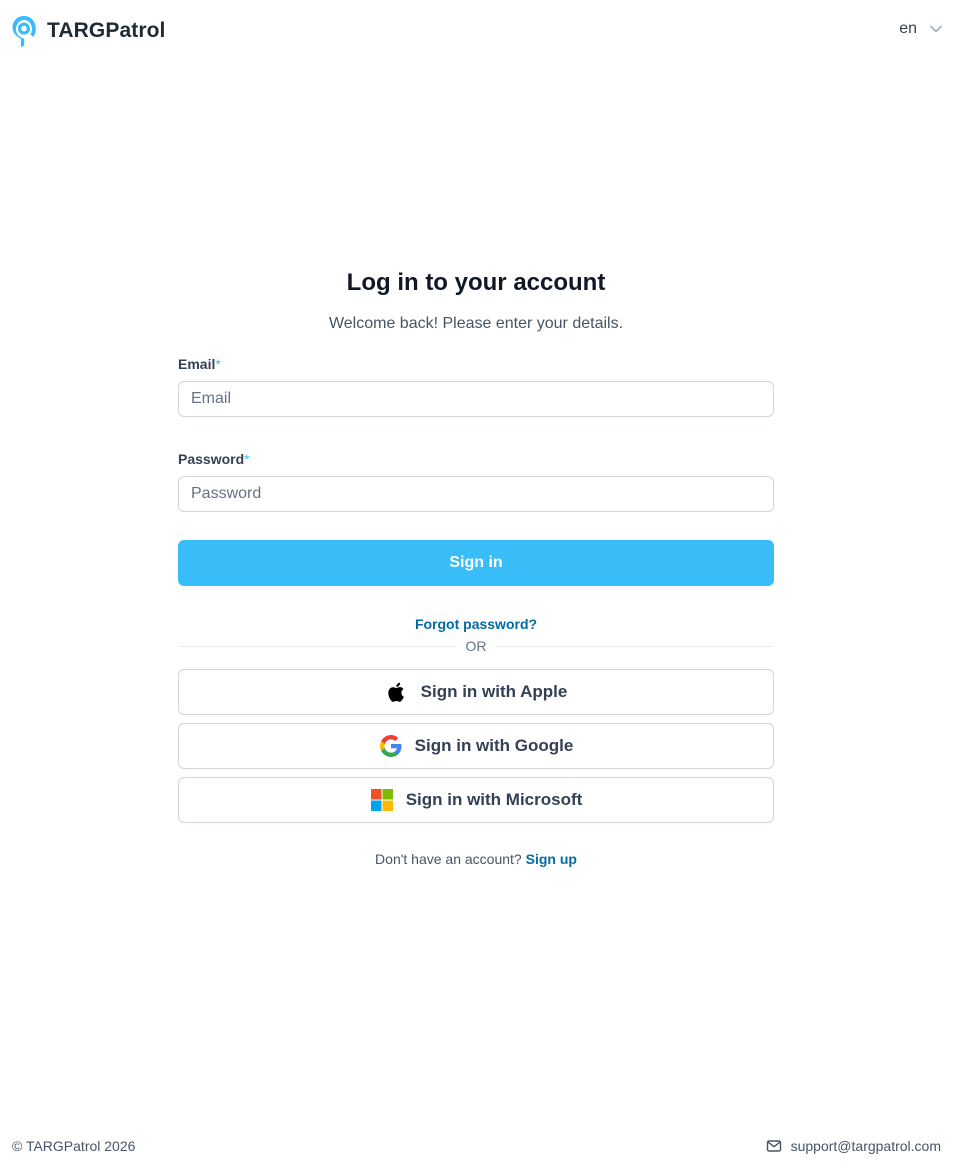  Describe the element at coordinates (74, 1146) in the screenshot. I see `copyright-text: © TARGPatrol 2026` at that location.